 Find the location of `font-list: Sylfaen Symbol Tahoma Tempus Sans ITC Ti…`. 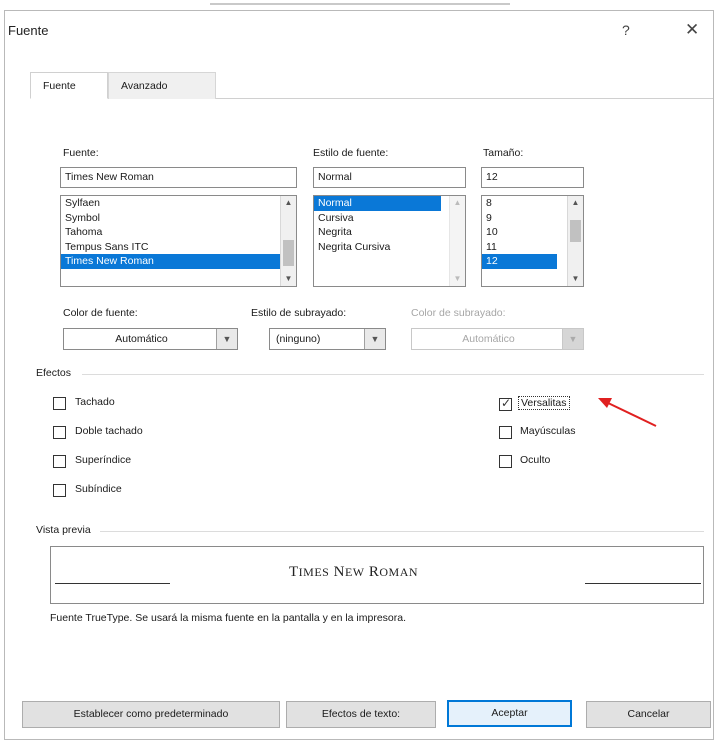

font-list: Sylfaen Symbol Tahoma Tempus Sans ITC Ti… is located at coordinates (178, 241).